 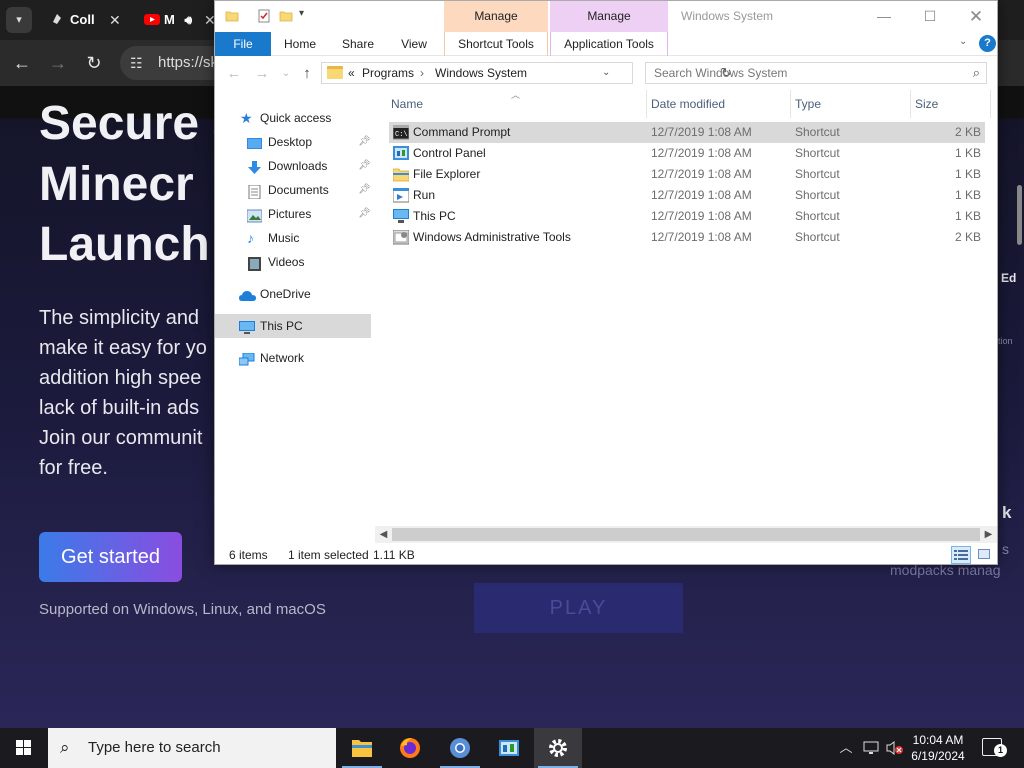 What do you see at coordinates (988, 534) in the screenshot?
I see `scroll-right-icon: ▶` at bounding box center [988, 534].